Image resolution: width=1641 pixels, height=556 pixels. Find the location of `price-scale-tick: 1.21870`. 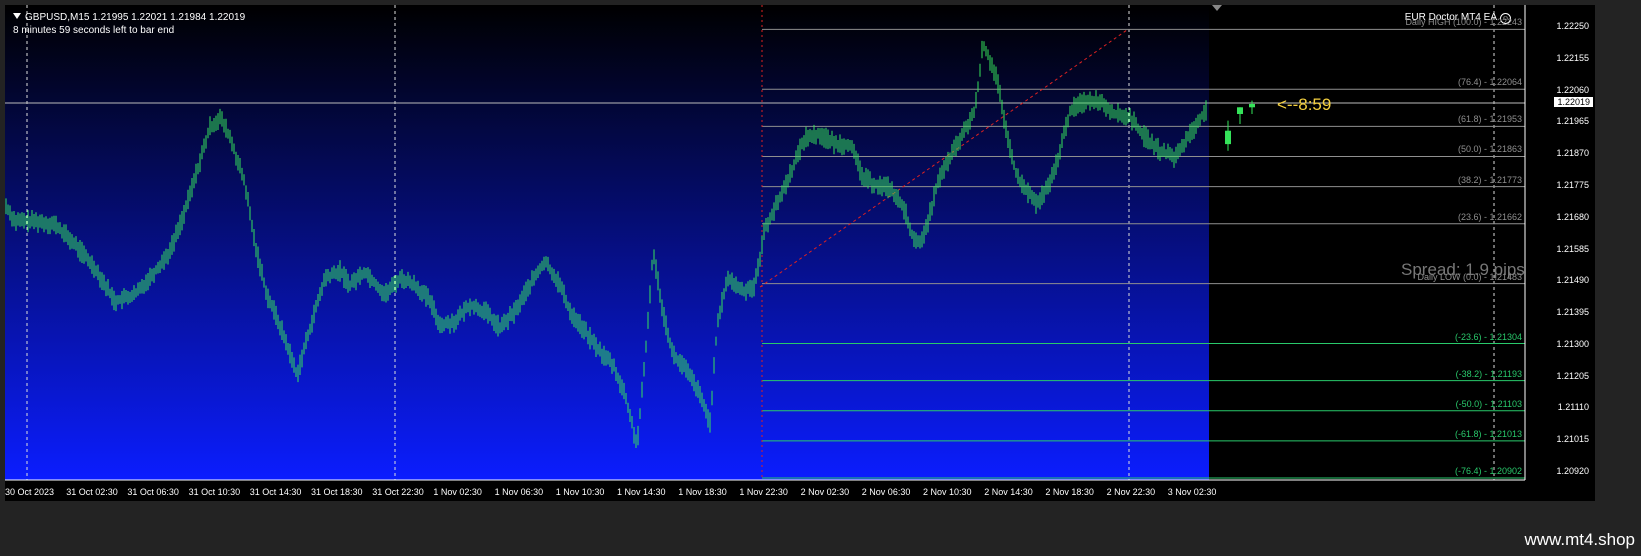

price-scale-tick: 1.21870 is located at coordinates (1572, 153).